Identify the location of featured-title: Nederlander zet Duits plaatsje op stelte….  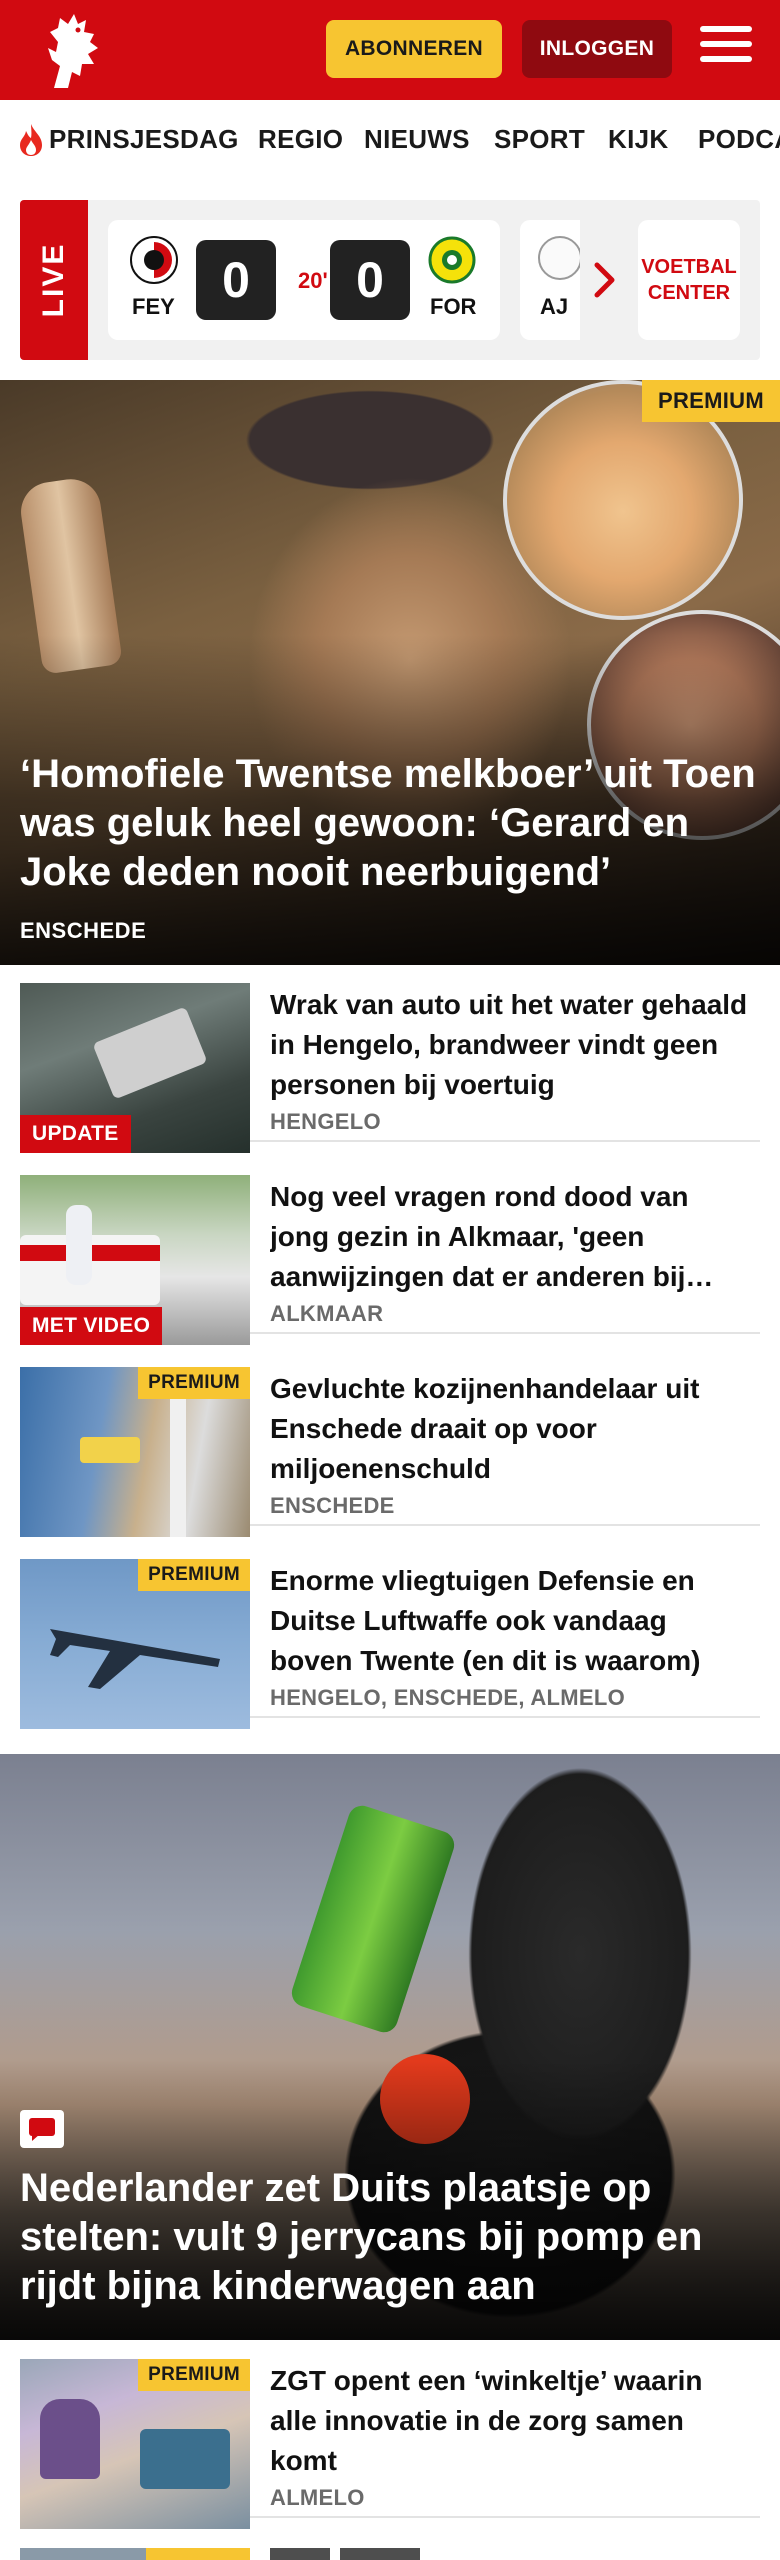
(390, 2237).